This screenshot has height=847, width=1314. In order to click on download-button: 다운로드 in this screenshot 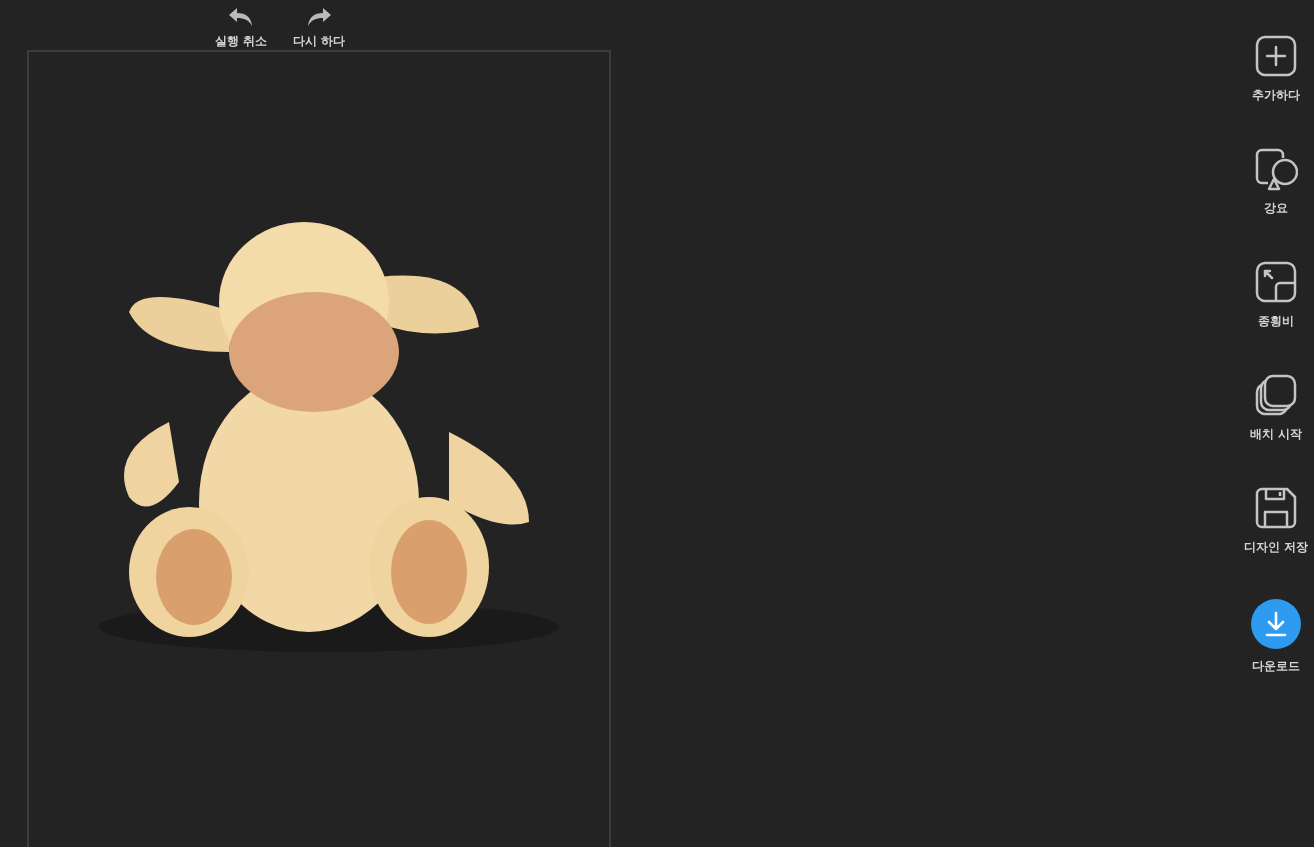, I will do `click(1276, 637)`.